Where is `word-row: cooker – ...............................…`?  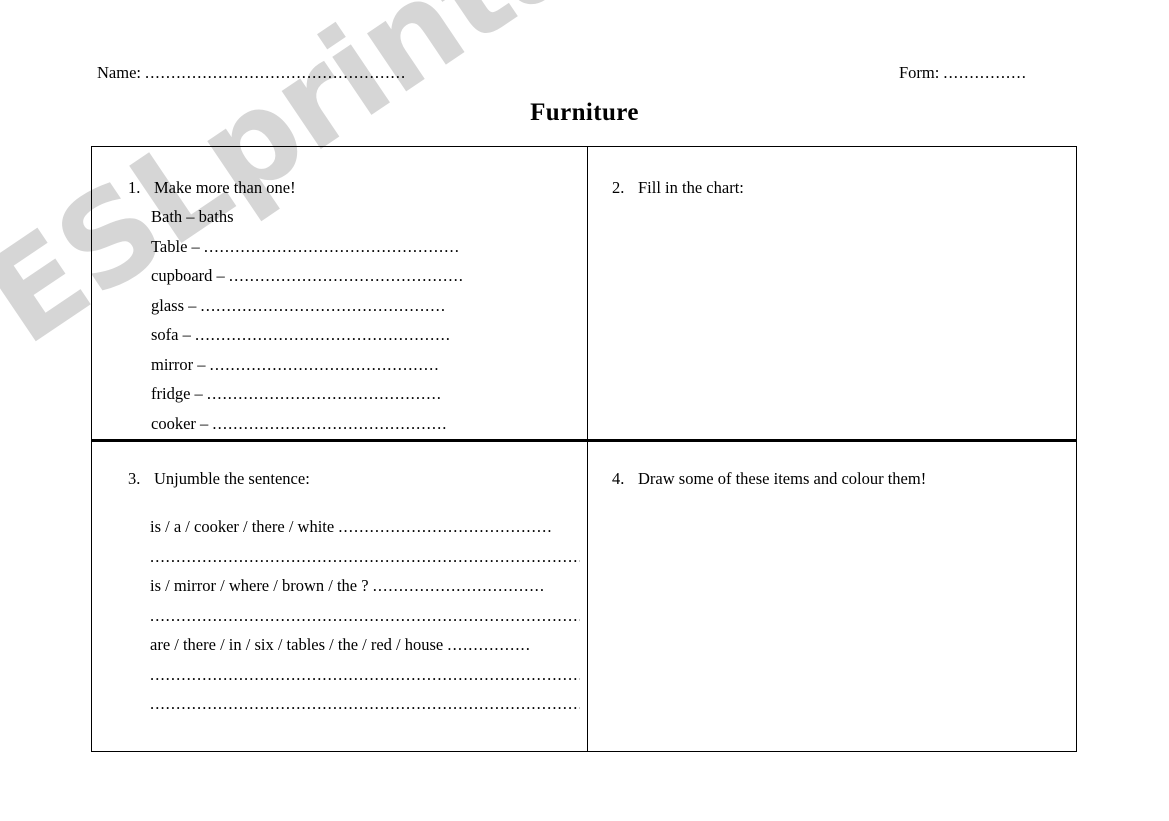
word-row: cooker – ...............................… is located at coordinates (361, 426).